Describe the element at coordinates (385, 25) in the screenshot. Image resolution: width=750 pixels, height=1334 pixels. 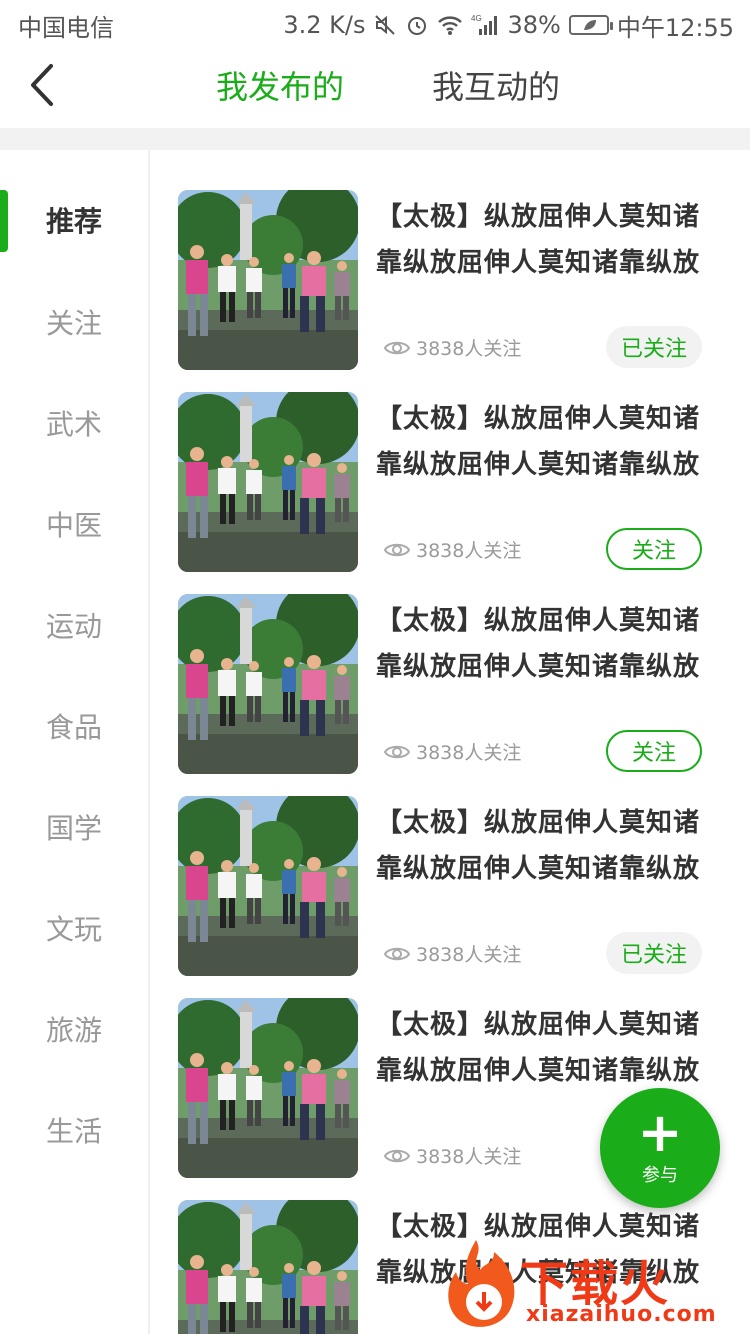
I see `mute-icon` at that location.